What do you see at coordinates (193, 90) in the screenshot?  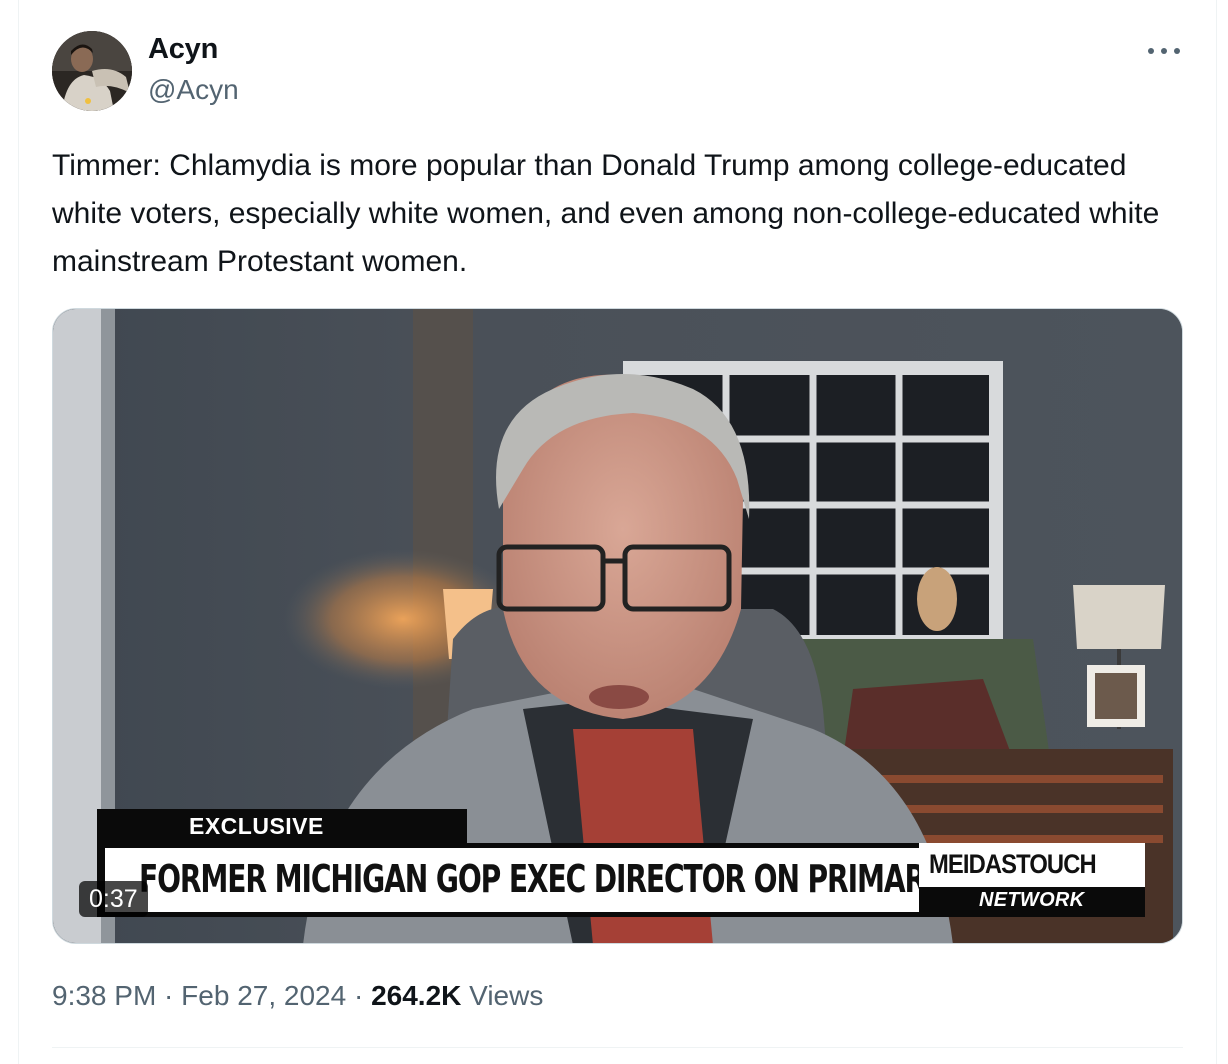 I see `author-handle: @Acyn` at bounding box center [193, 90].